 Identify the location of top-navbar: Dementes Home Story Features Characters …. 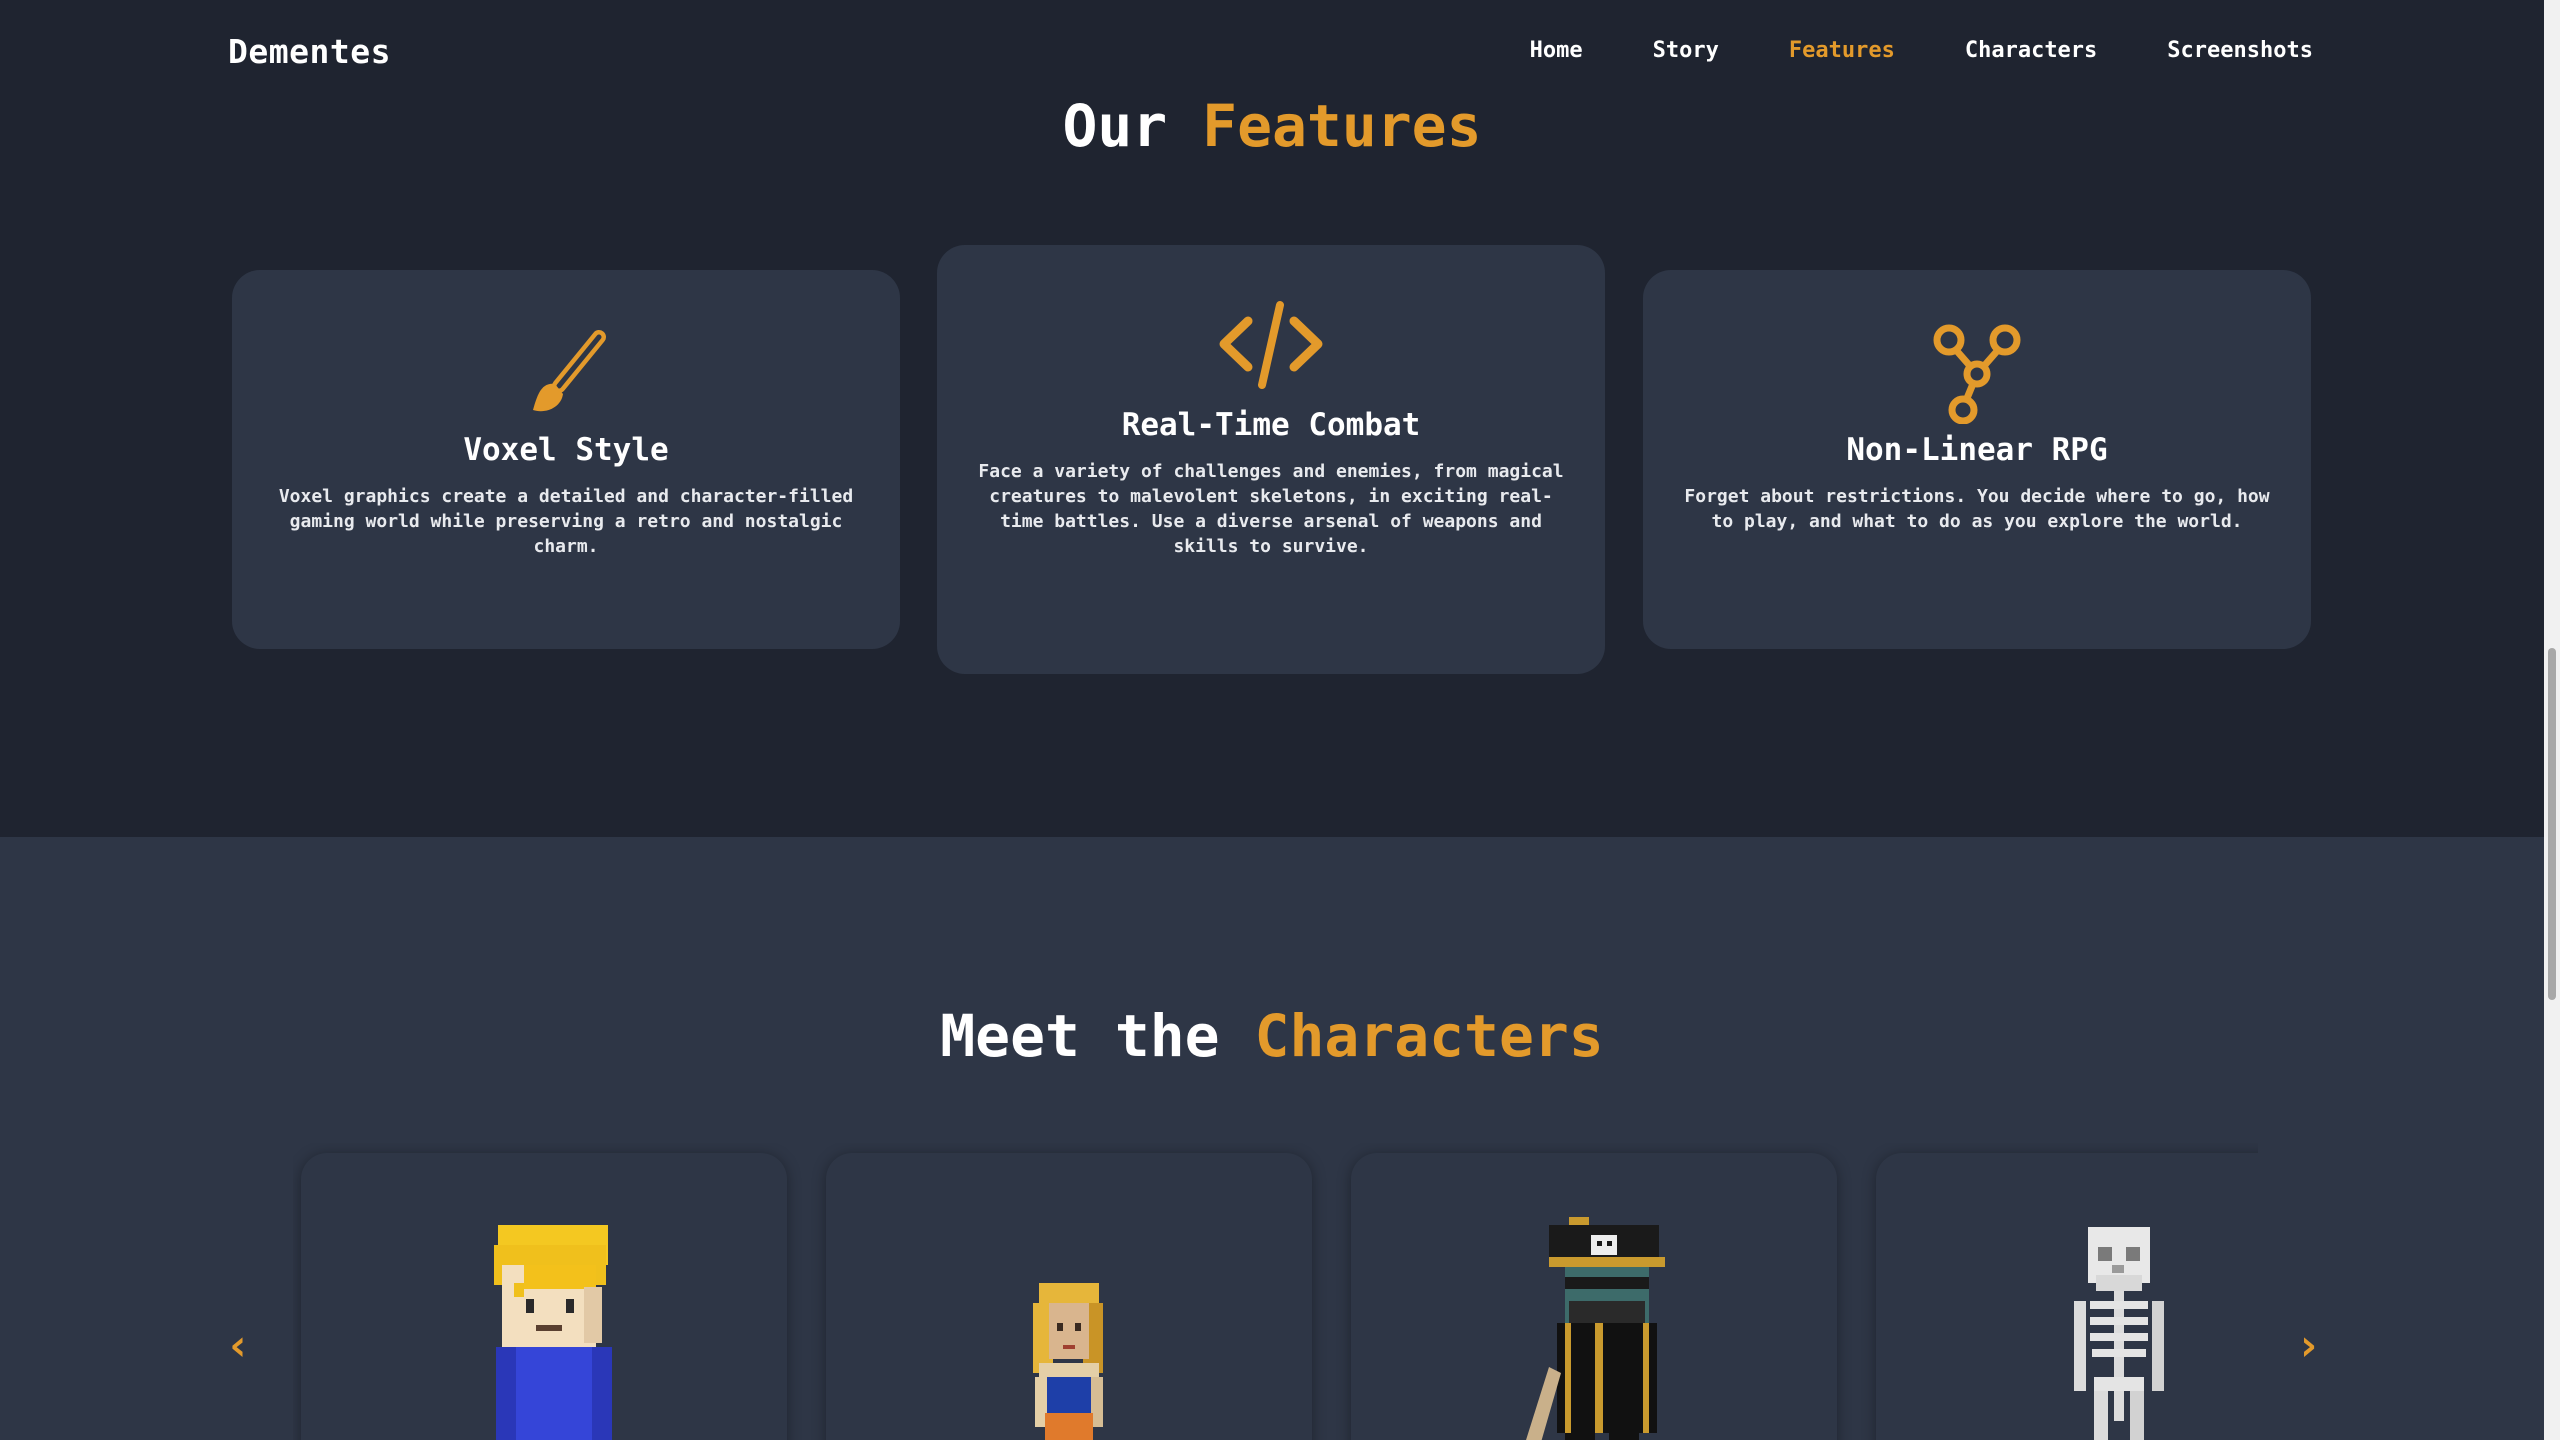
(1272, 54).